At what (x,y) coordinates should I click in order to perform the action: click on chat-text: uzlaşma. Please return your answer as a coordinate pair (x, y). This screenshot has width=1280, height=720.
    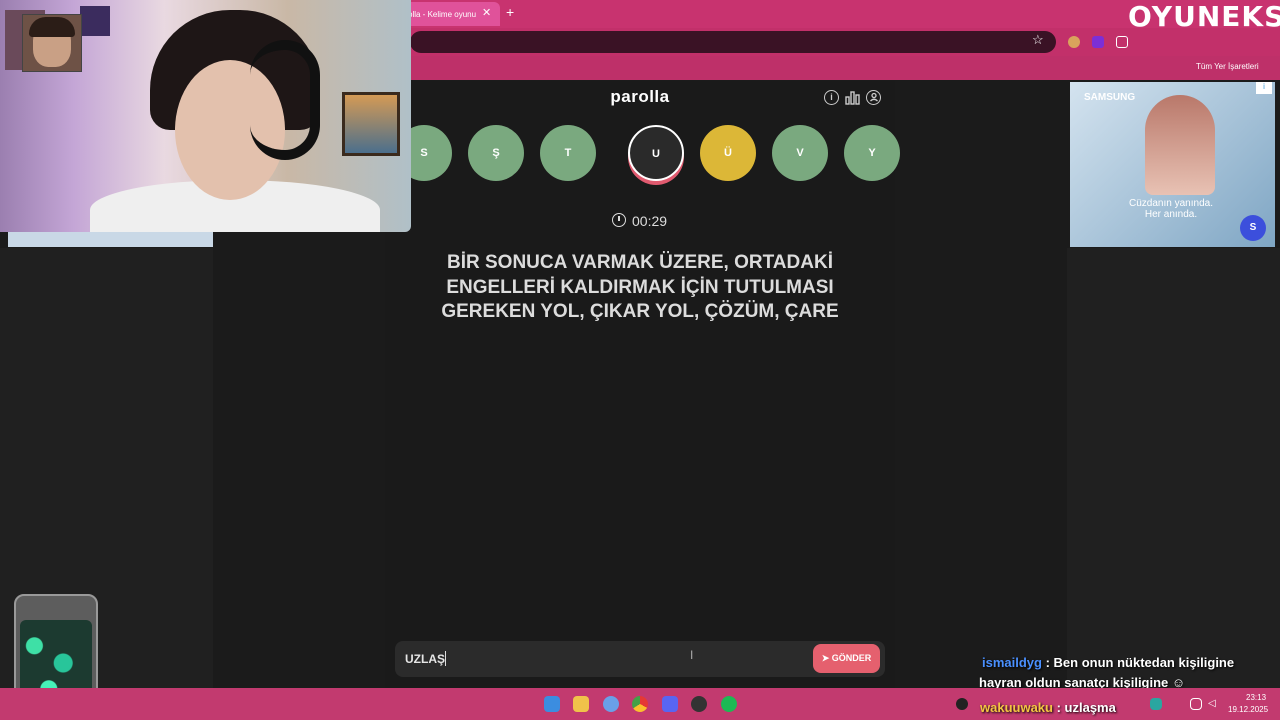
    Looking at the image, I should click on (1090, 707).